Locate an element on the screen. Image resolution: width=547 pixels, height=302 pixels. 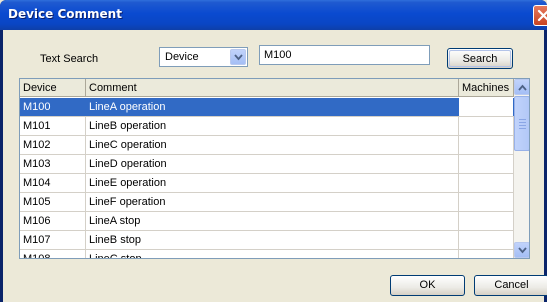
chevron-up-icon is located at coordinates (522, 87).